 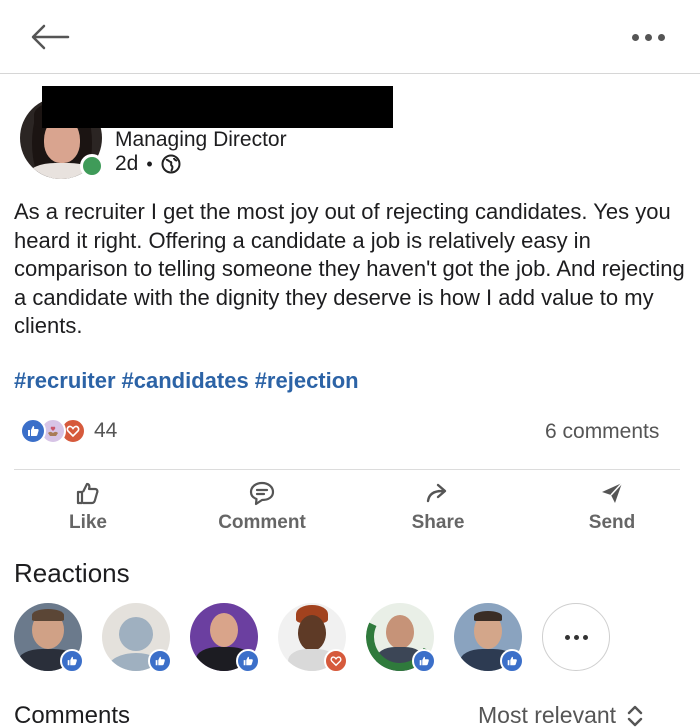 I want to click on send-button: Send, so click(x=612, y=510).